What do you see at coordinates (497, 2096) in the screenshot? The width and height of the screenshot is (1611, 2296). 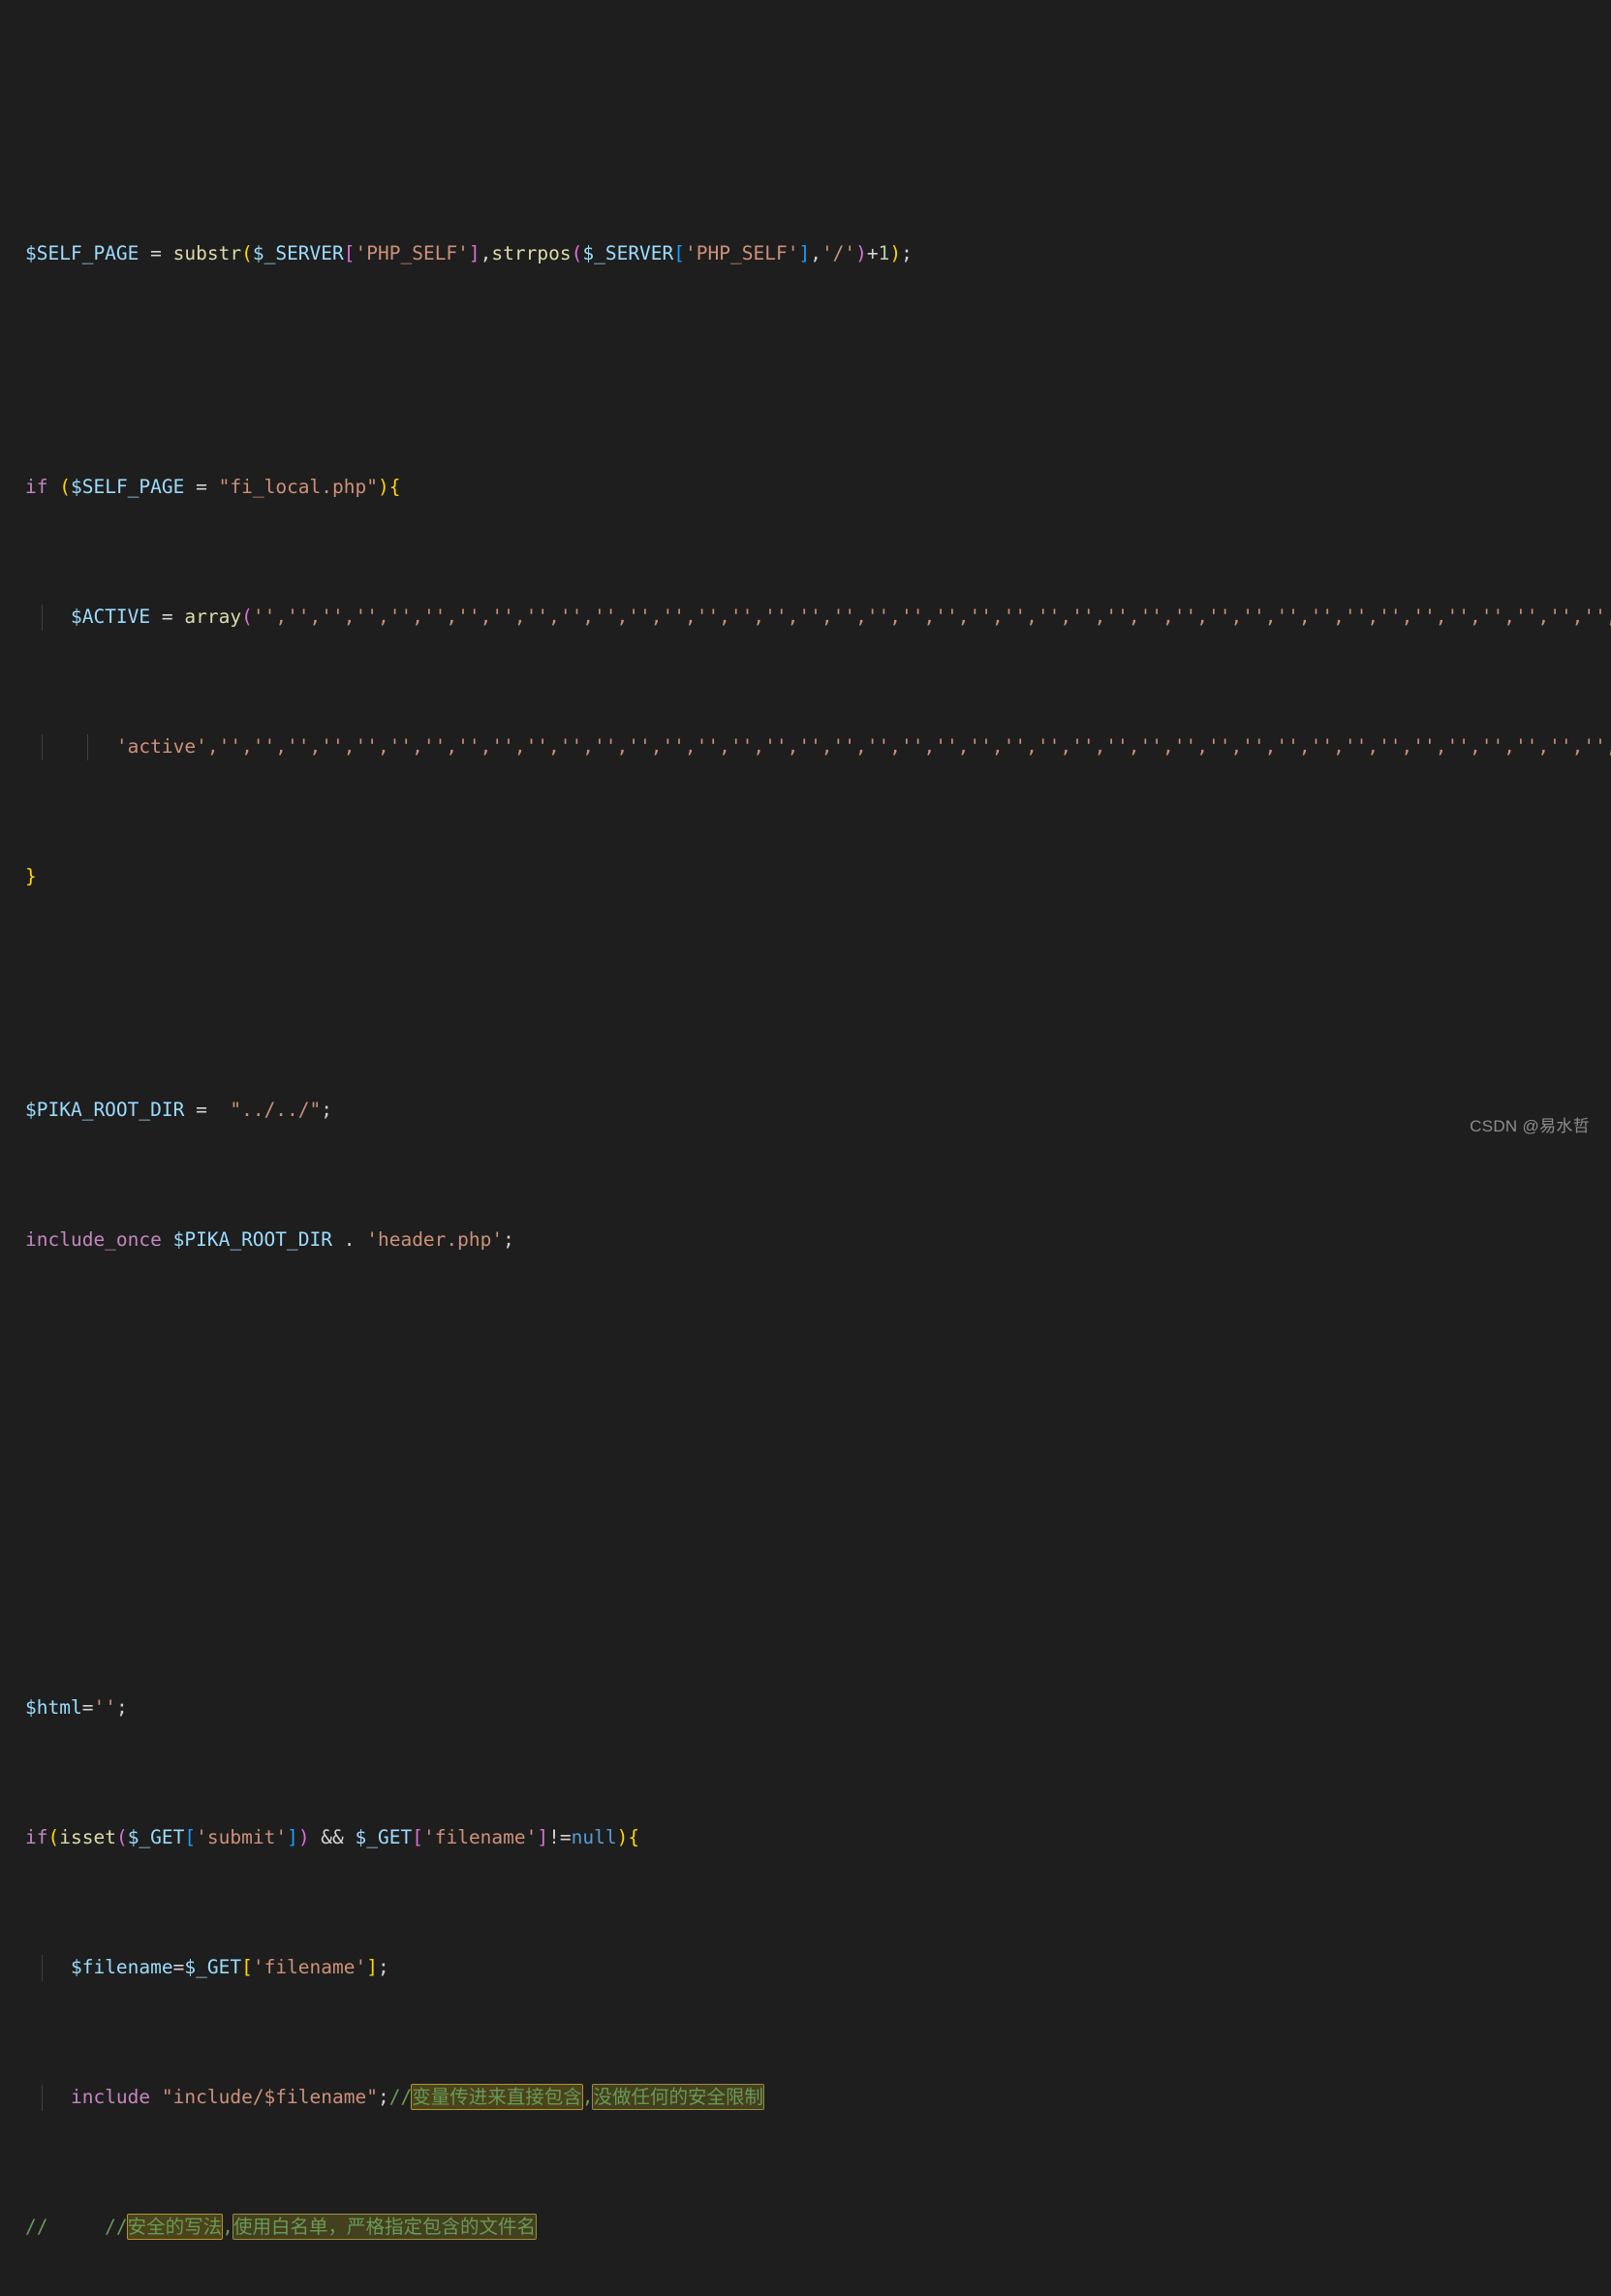 I see `annotation-highlight-cn: 变量传进来直接包含` at bounding box center [497, 2096].